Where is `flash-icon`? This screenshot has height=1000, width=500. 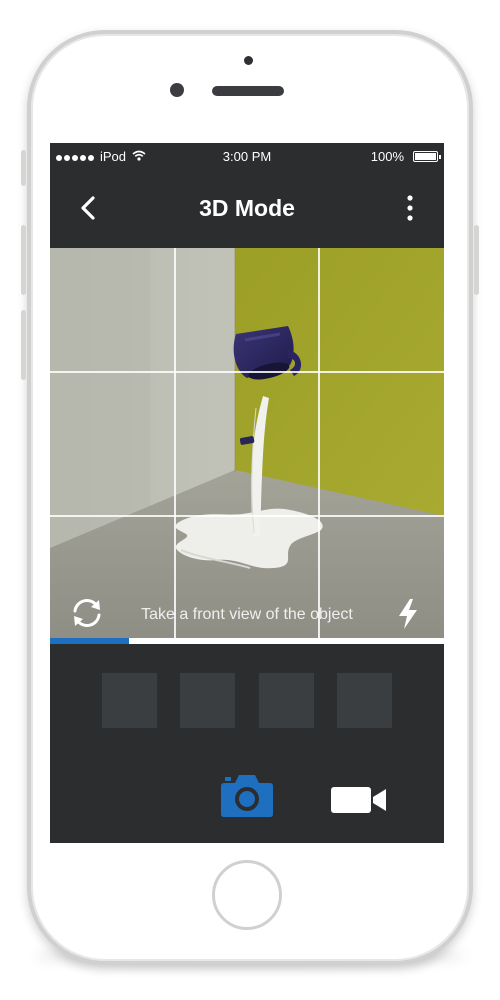
flash-icon is located at coordinates (408, 614).